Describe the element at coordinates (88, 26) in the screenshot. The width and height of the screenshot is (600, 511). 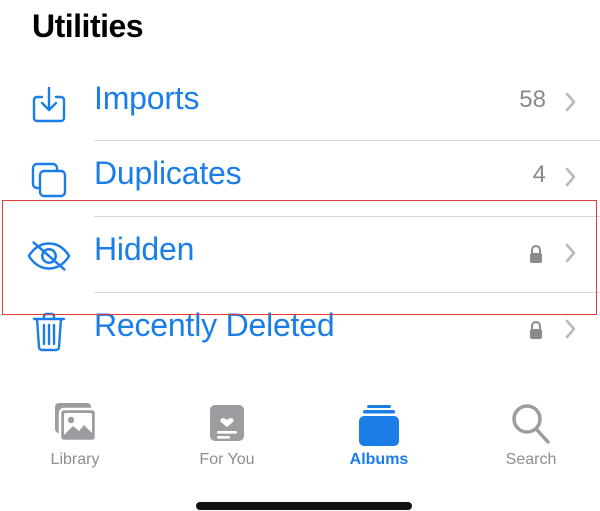
I see `section-title: Utilities` at that location.